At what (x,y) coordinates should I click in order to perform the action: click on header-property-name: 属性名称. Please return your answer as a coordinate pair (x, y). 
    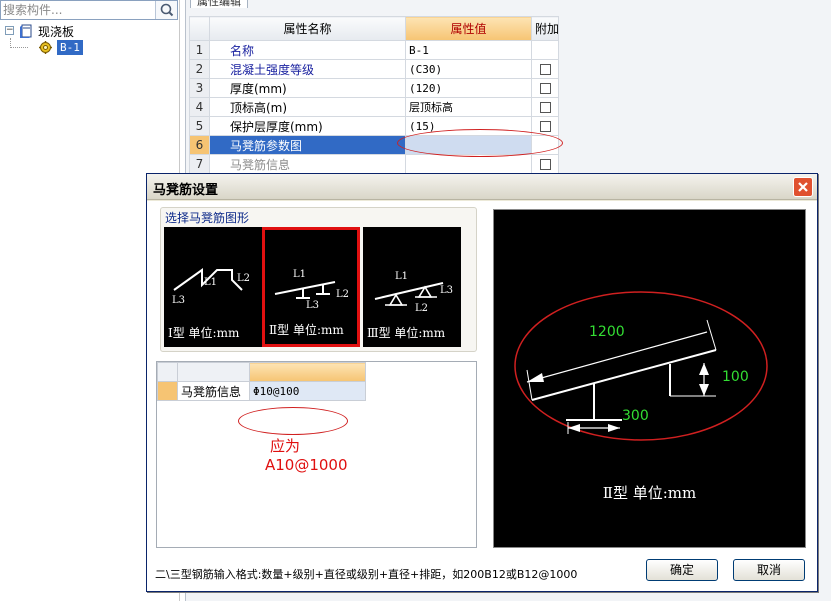
    Looking at the image, I should click on (307, 28).